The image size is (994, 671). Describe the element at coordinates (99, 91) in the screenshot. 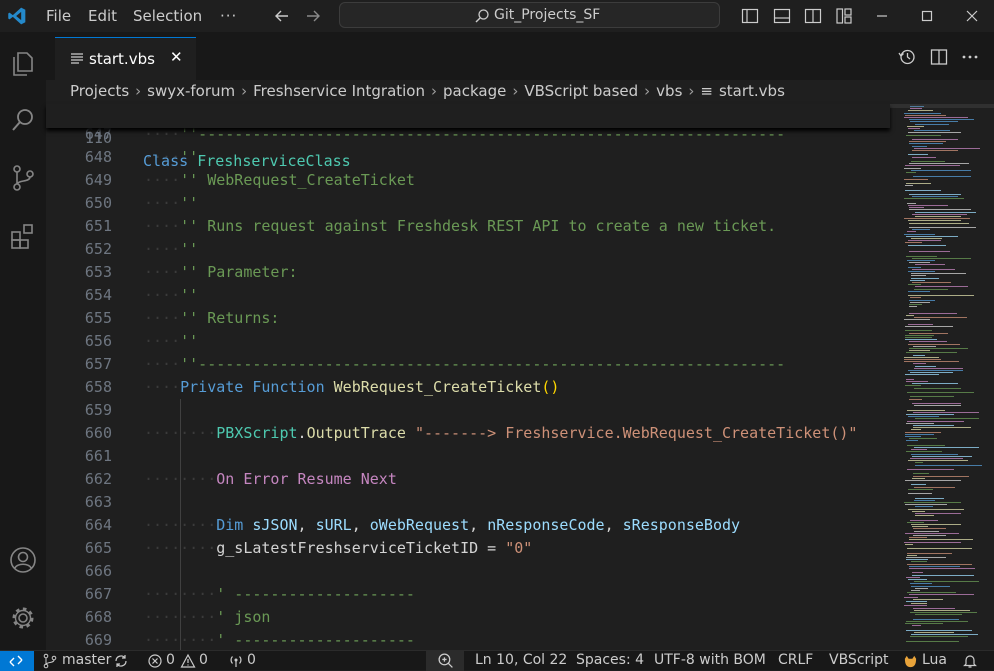

I see `breadcrumb-item: Projects` at that location.